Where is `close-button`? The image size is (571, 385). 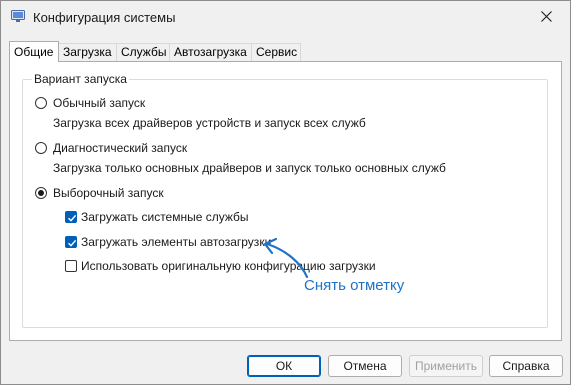
close-button is located at coordinates (547, 17).